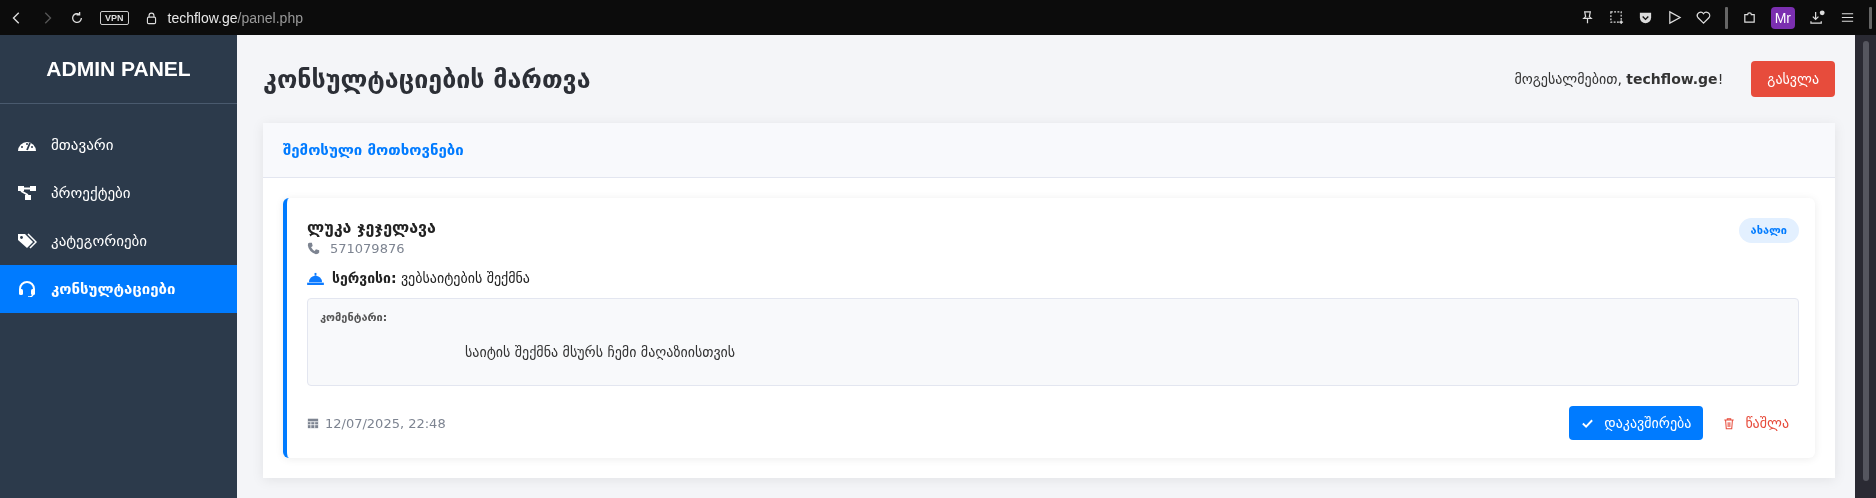 This screenshot has width=1876, height=498. What do you see at coordinates (118, 193) in the screenshot?
I see `sidebar-item: პროექტები` at bounding box center [118, 193].